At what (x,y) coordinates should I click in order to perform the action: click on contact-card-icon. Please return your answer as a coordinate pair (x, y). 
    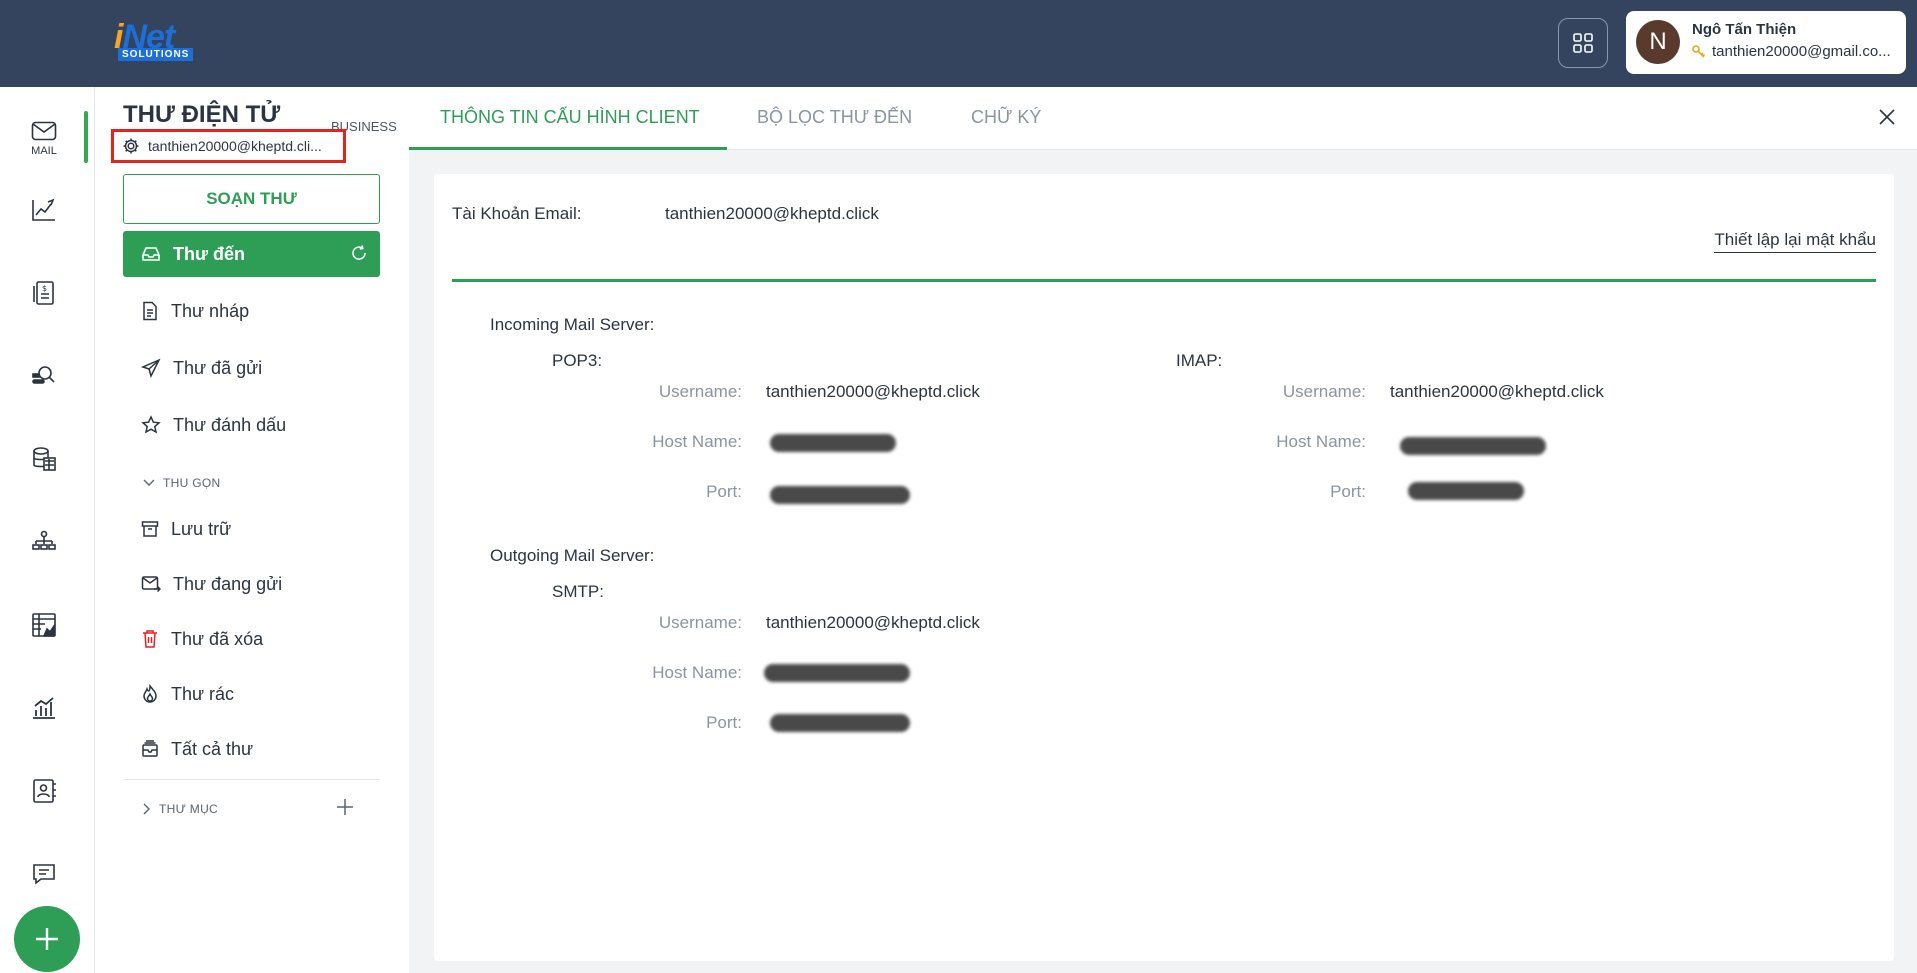
    Looking at the image, I should click on (44, 791).